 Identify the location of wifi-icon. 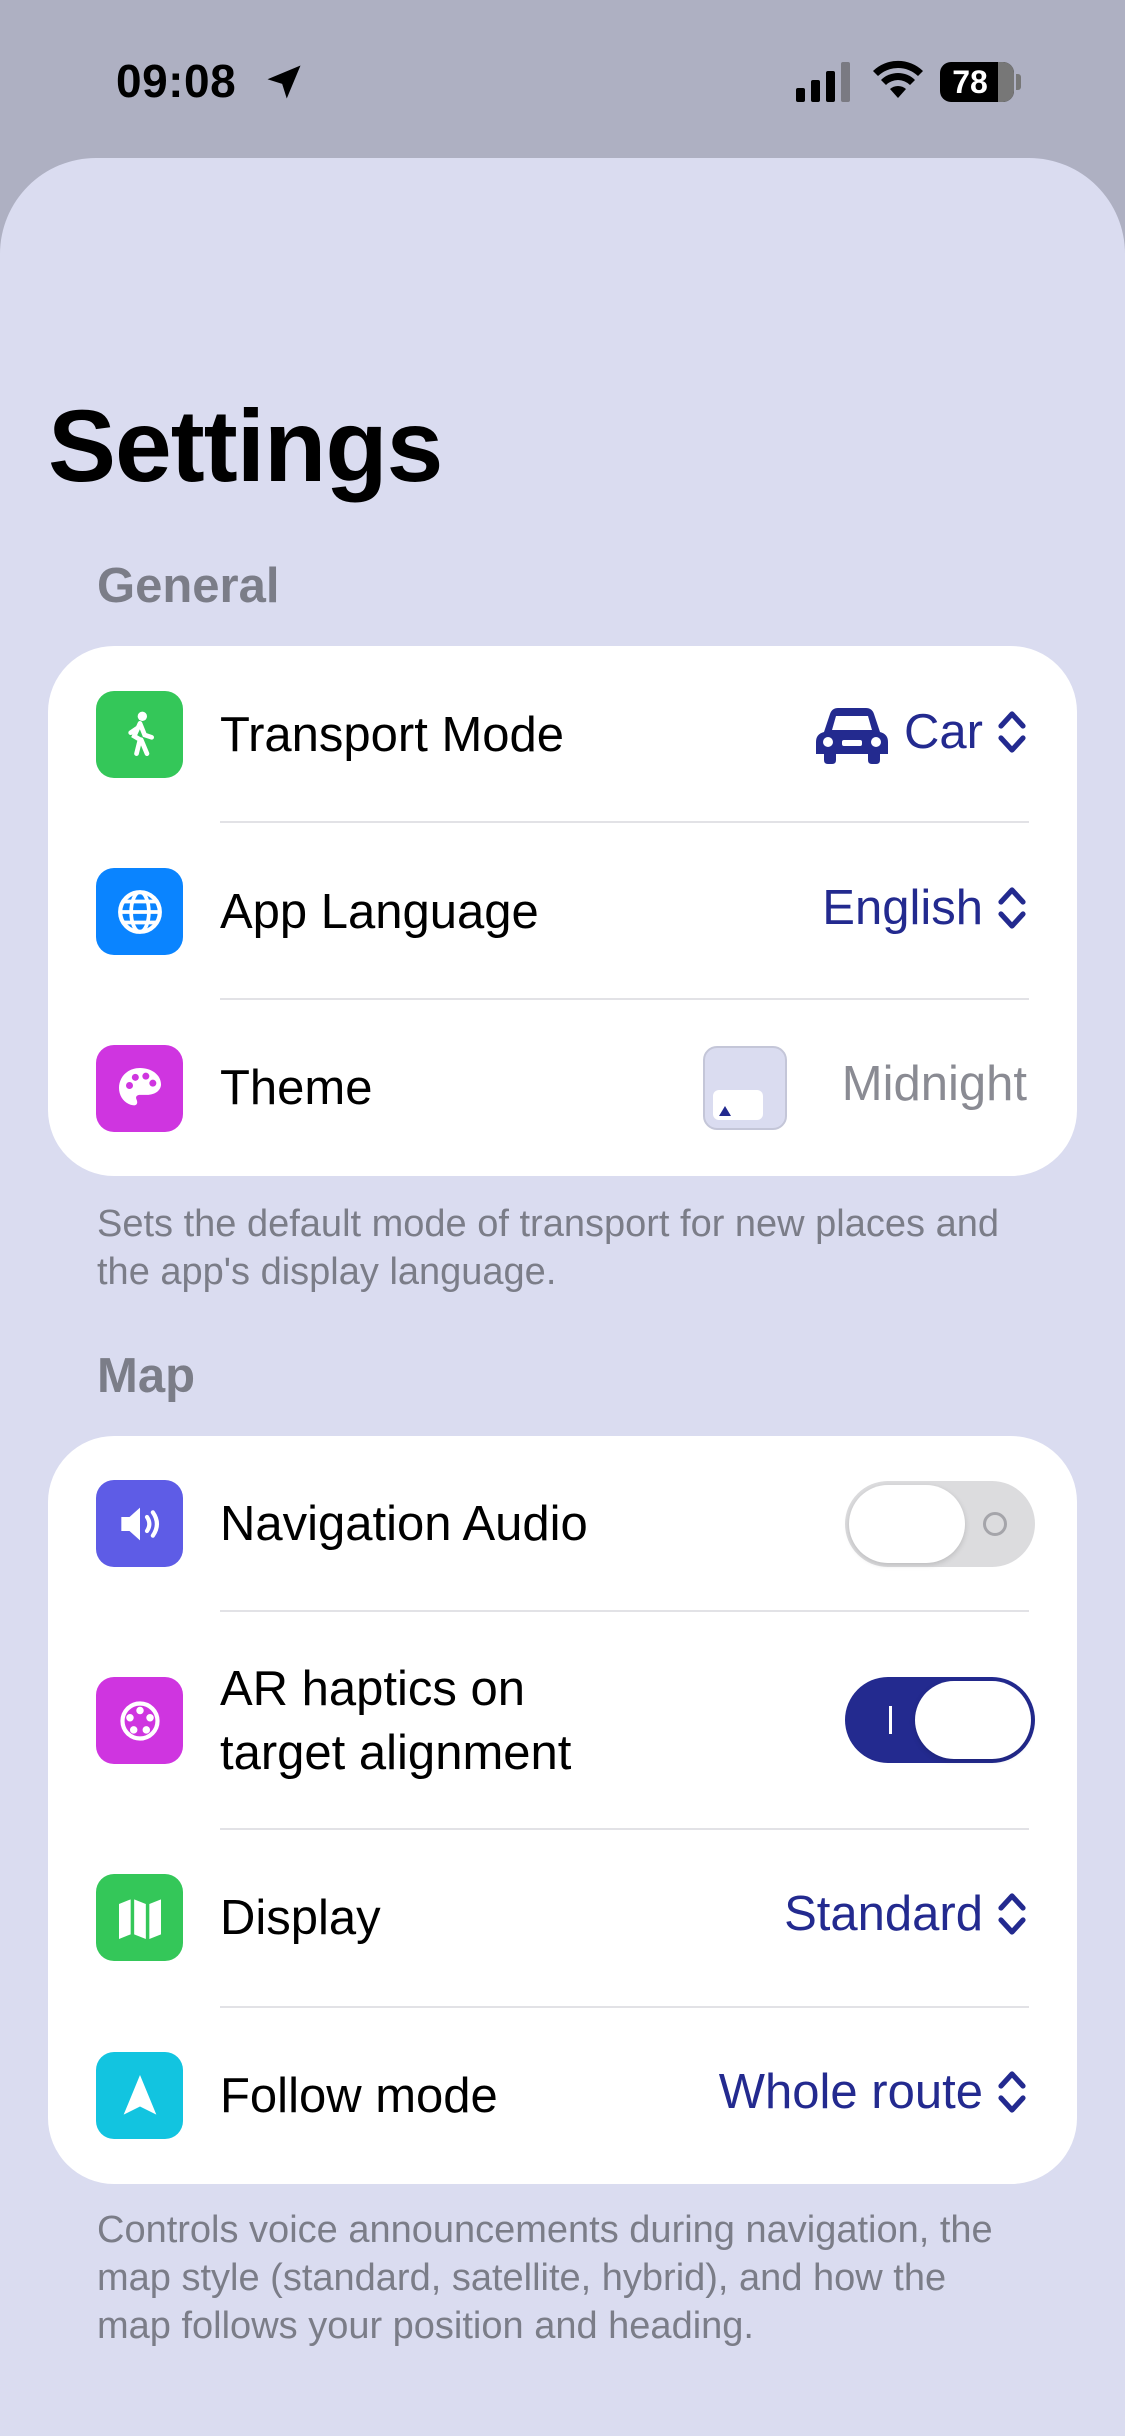
(898, 79).